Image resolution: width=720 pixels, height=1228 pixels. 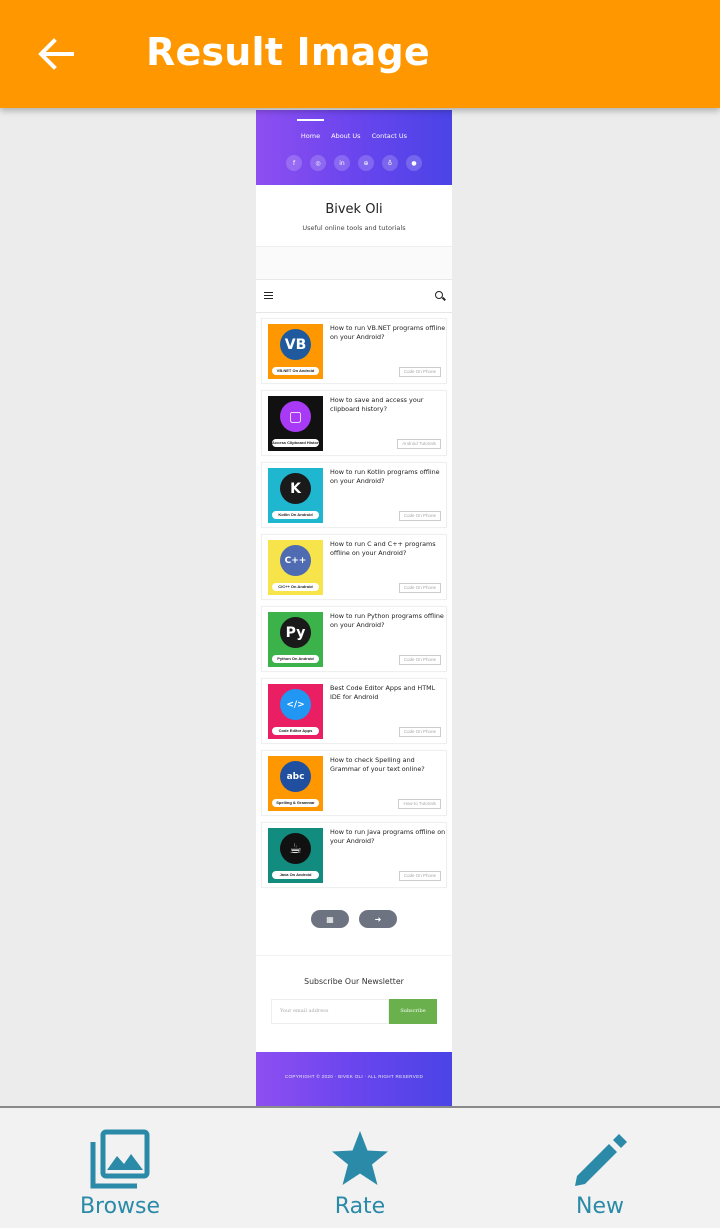 I want to click on post-thumbnail-caption: Code Editor Apps, so click(x=295, y=731).